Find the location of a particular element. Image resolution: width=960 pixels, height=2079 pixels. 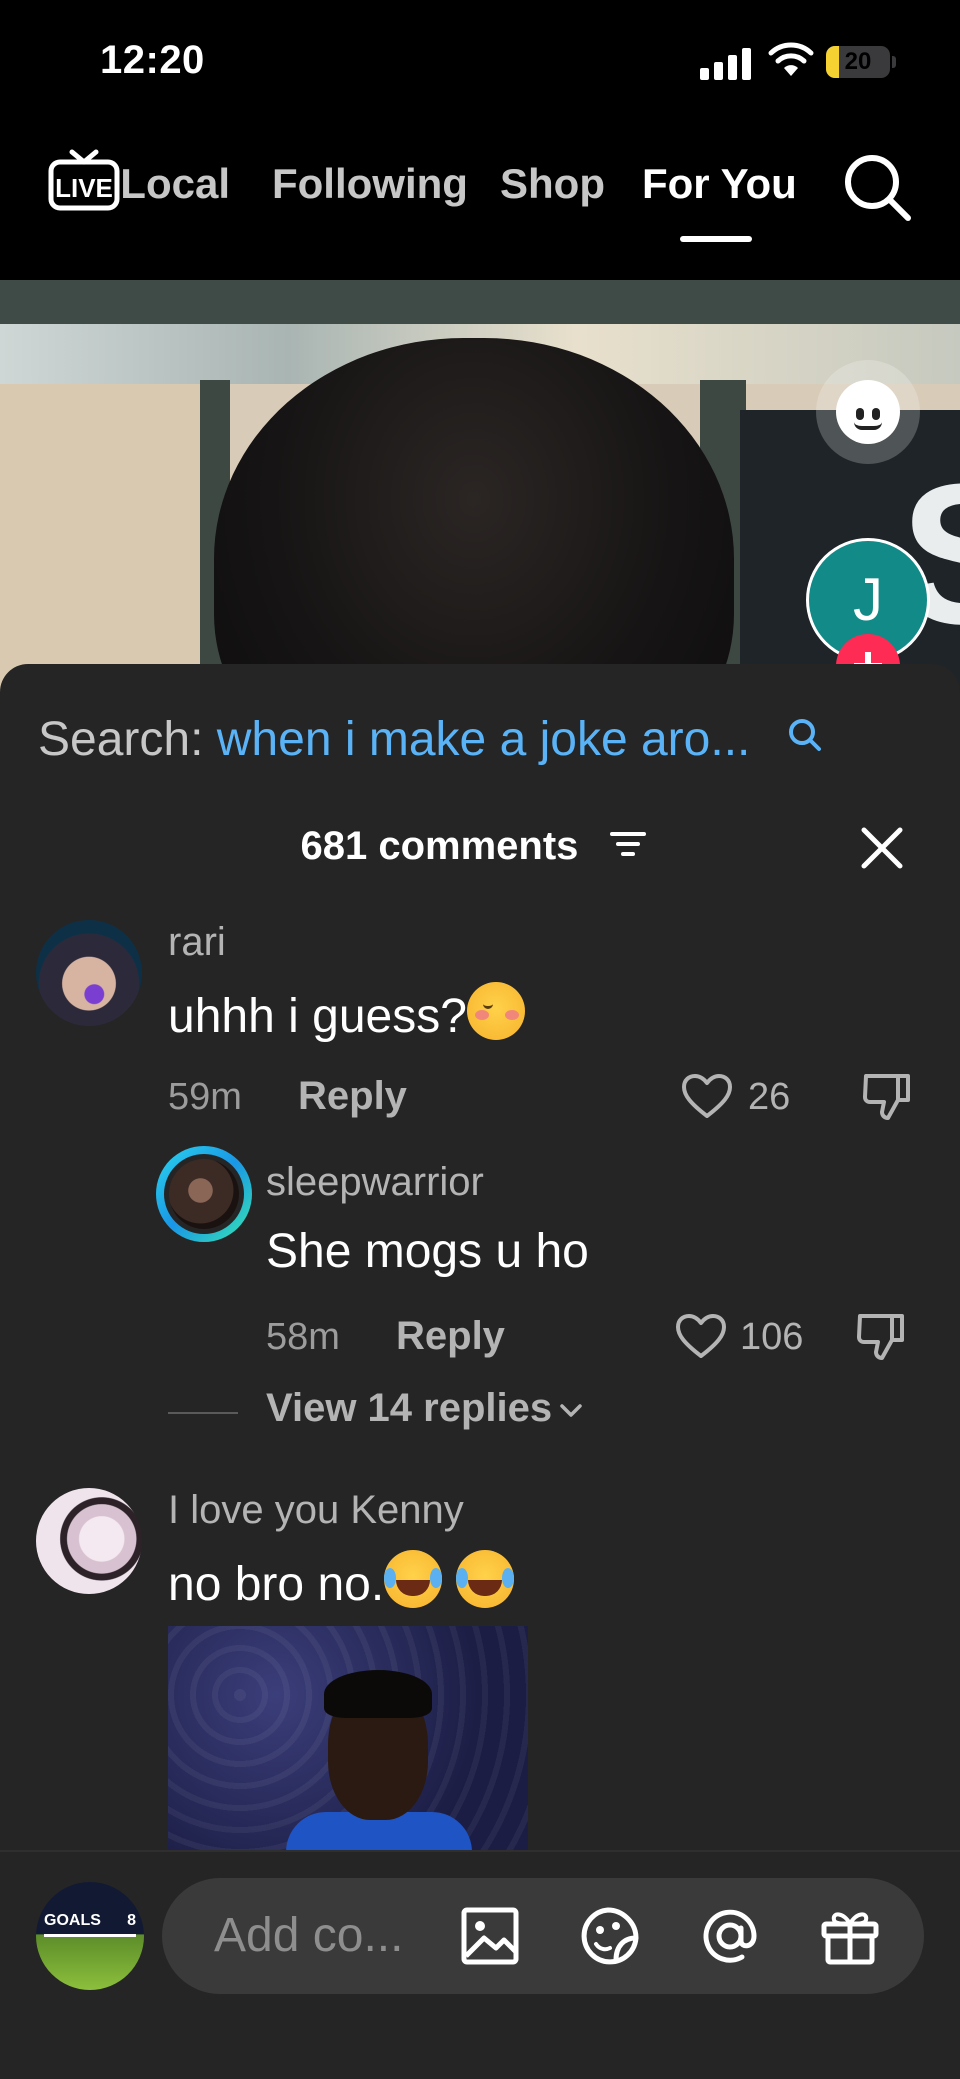

comment-time: 59m is located at coordinates (205, 1097).